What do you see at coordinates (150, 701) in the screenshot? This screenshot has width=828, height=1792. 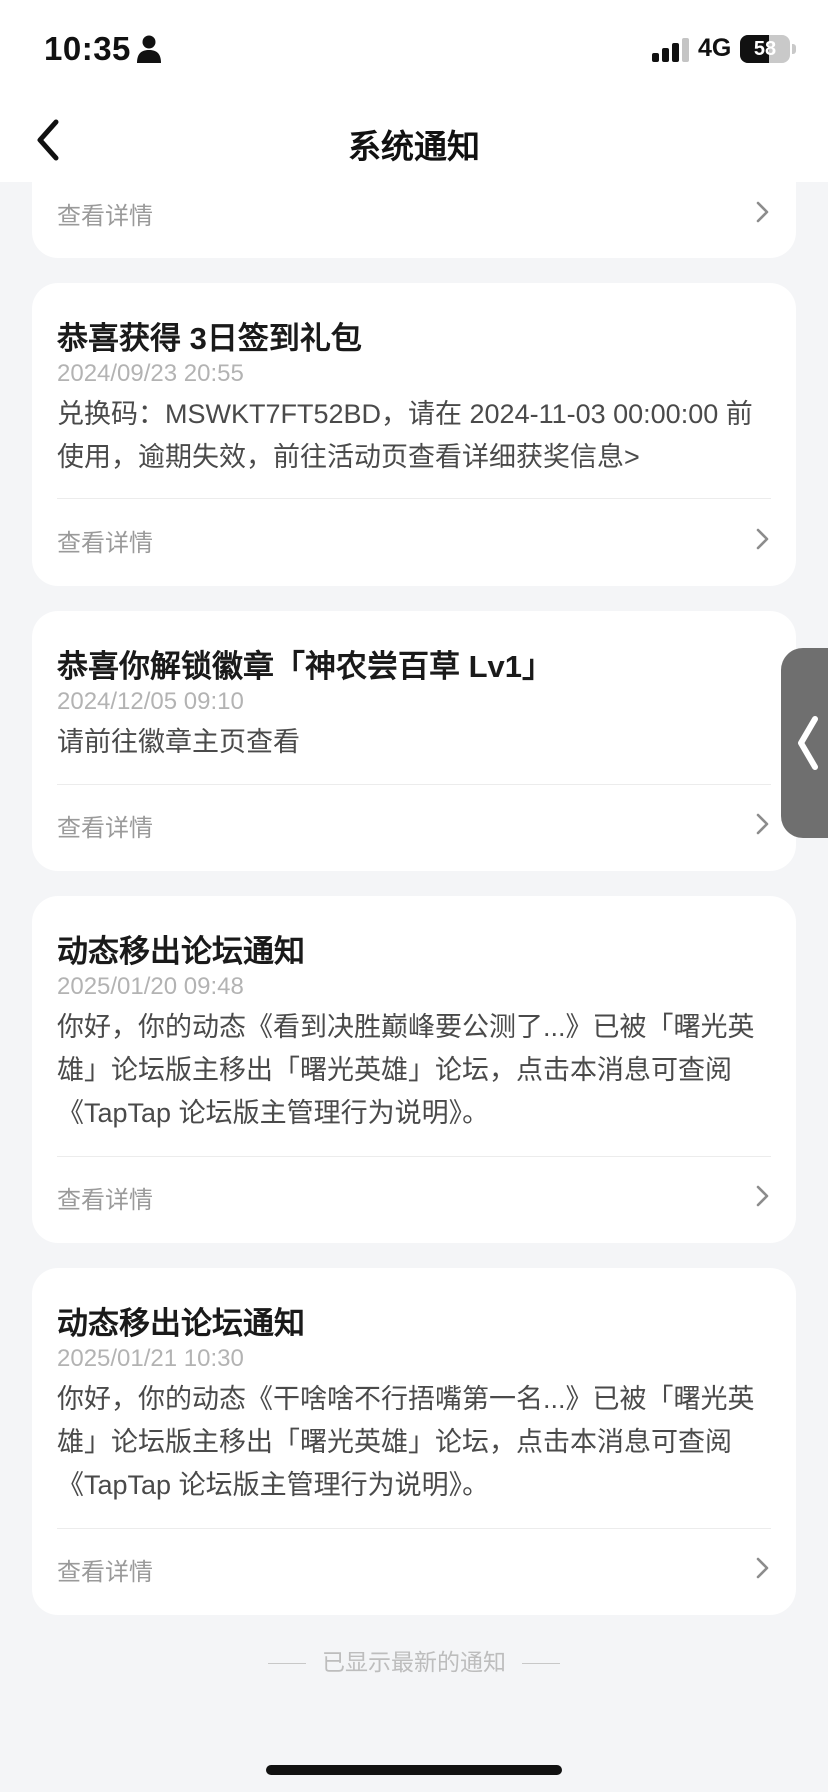 I see `notification-time: 2024/12/05 09:10` at bounding box center [150, 701].